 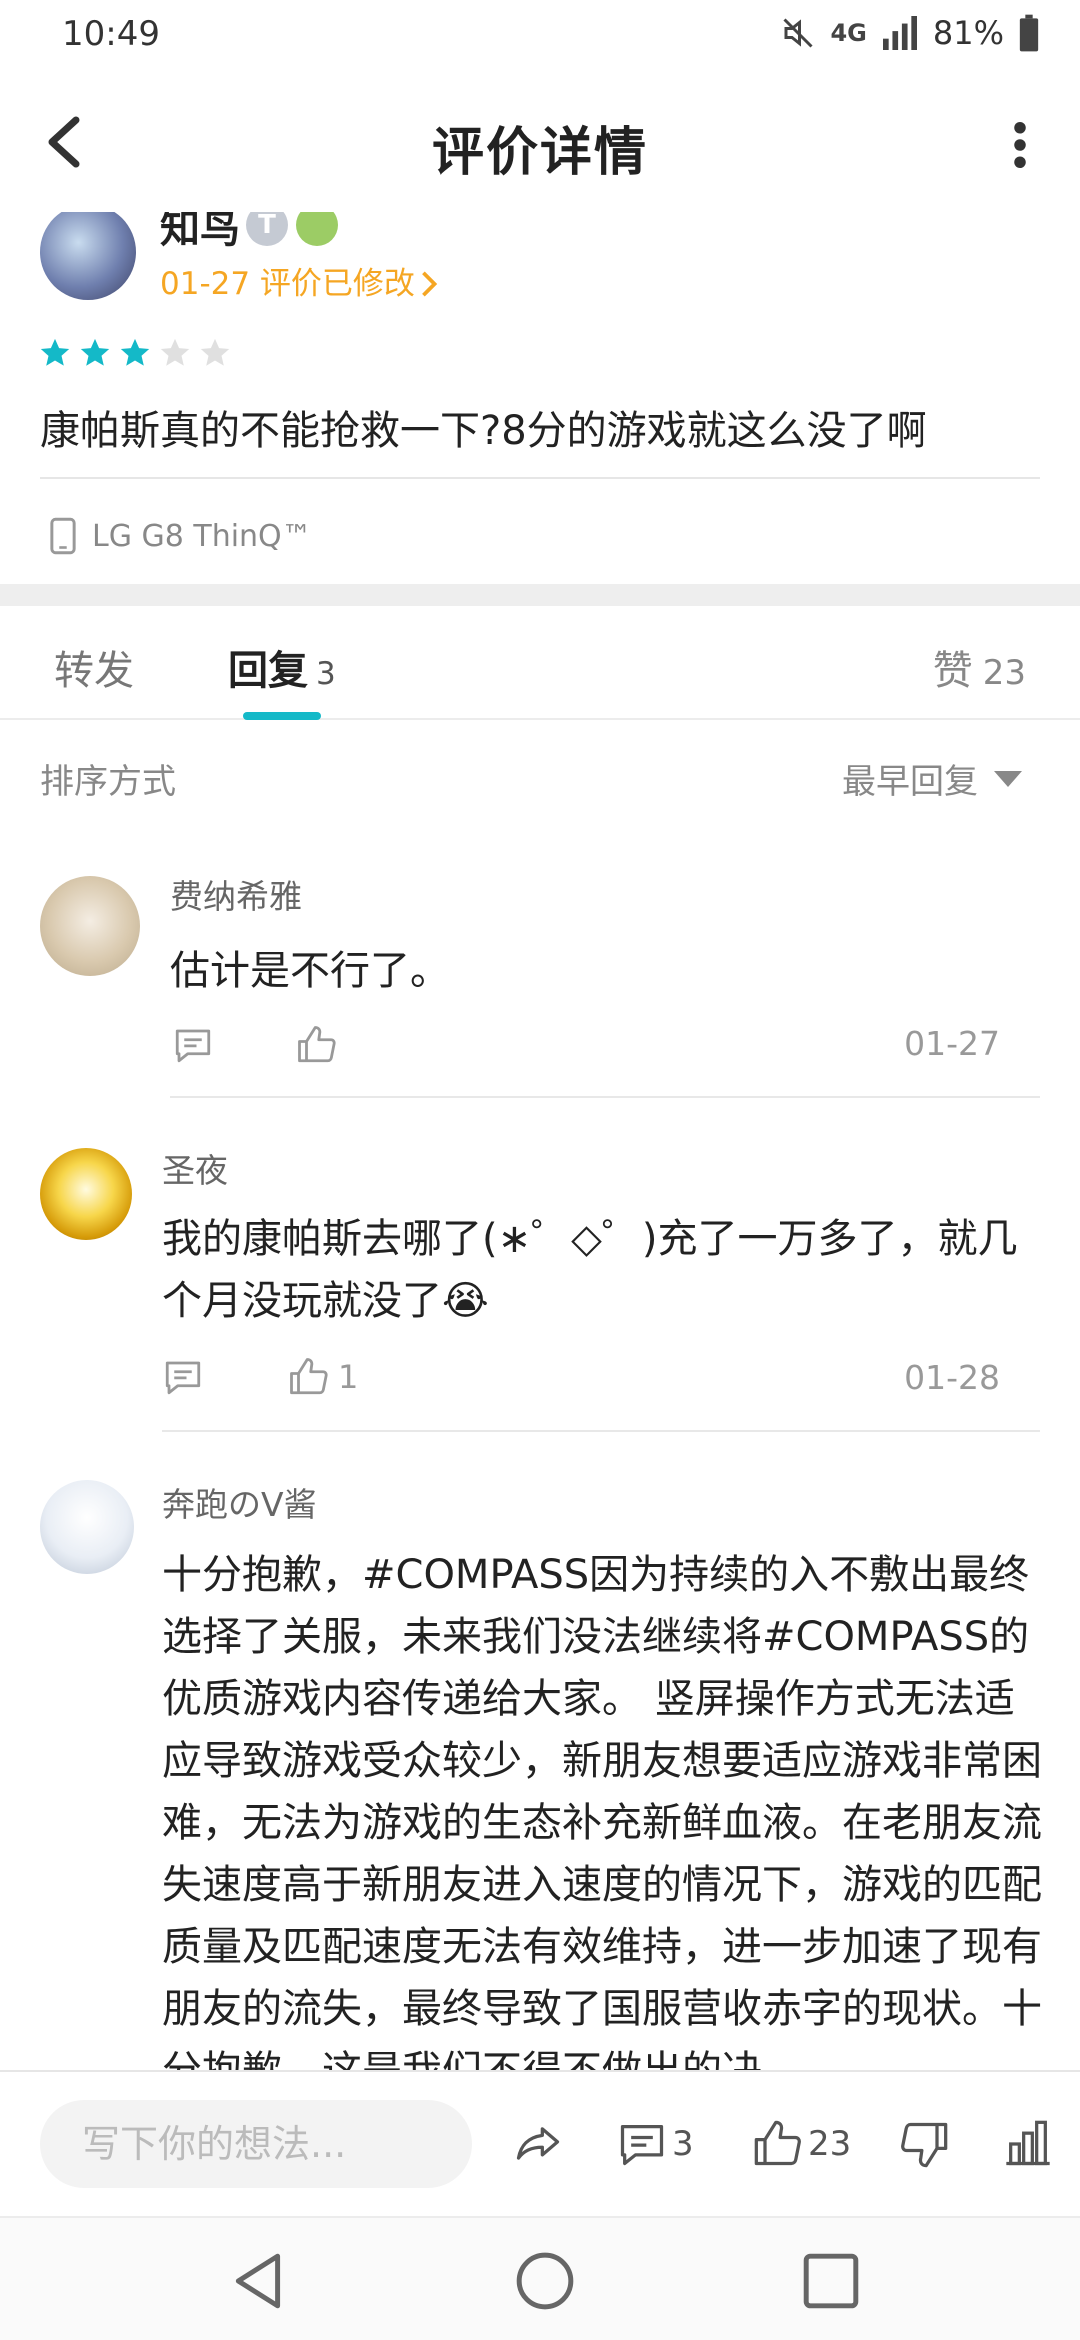 I want to click on divider, so click(x=540, y=478).